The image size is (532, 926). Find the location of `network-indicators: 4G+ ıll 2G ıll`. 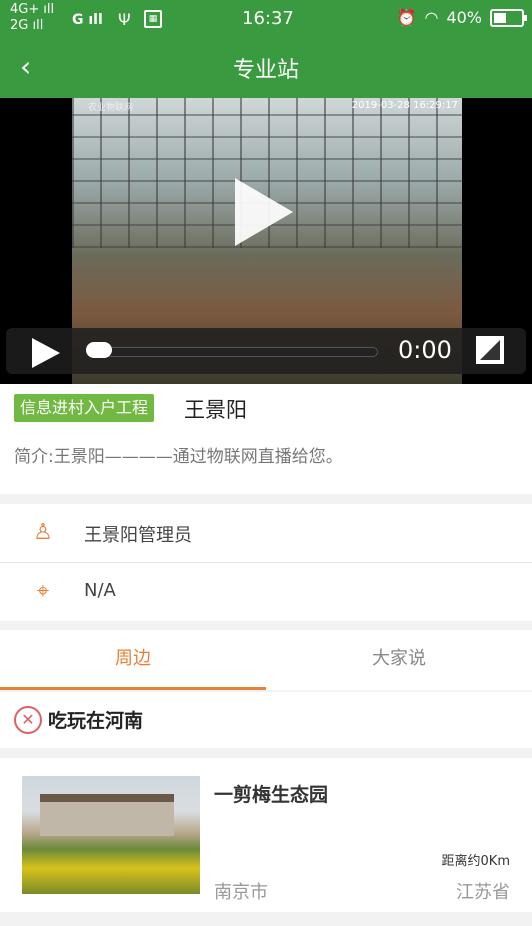

network-indicators: 4G+ ıll 2G ıll is located at coordinates (32, 18).